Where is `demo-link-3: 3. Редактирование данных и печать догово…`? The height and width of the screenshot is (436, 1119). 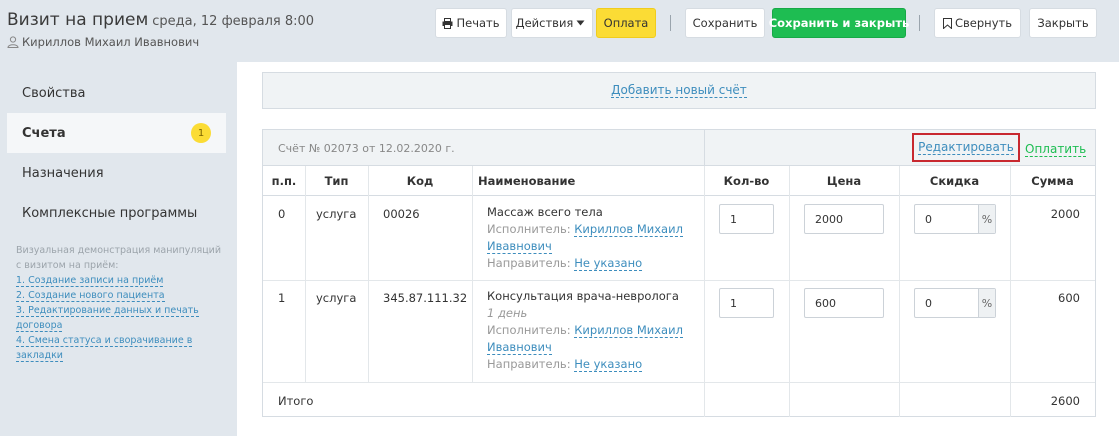
demo-link-3: 3. Редактирование данных и печать догово… is located at coordinates (121, 318).